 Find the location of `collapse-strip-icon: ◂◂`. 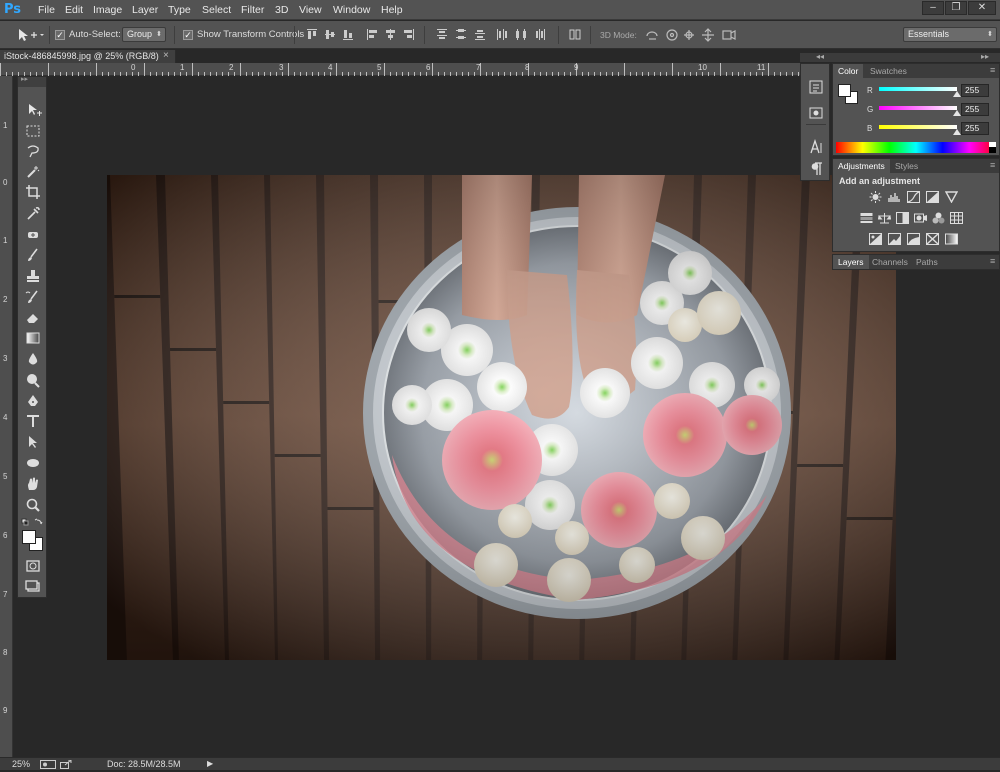

collapse-strip-icon: ◂◂ is located at coordinates (820, 56).